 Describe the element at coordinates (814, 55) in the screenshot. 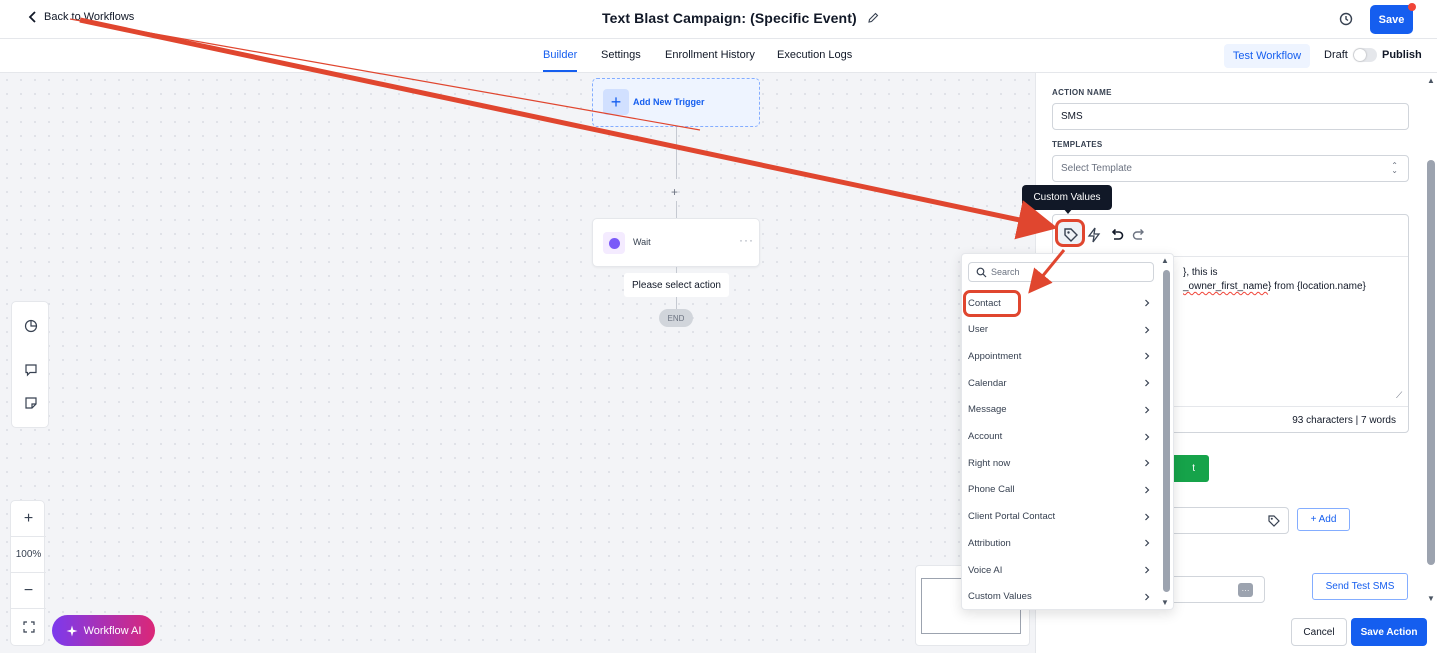

I see `tab-execution-logs: Execution Logs` at that location.